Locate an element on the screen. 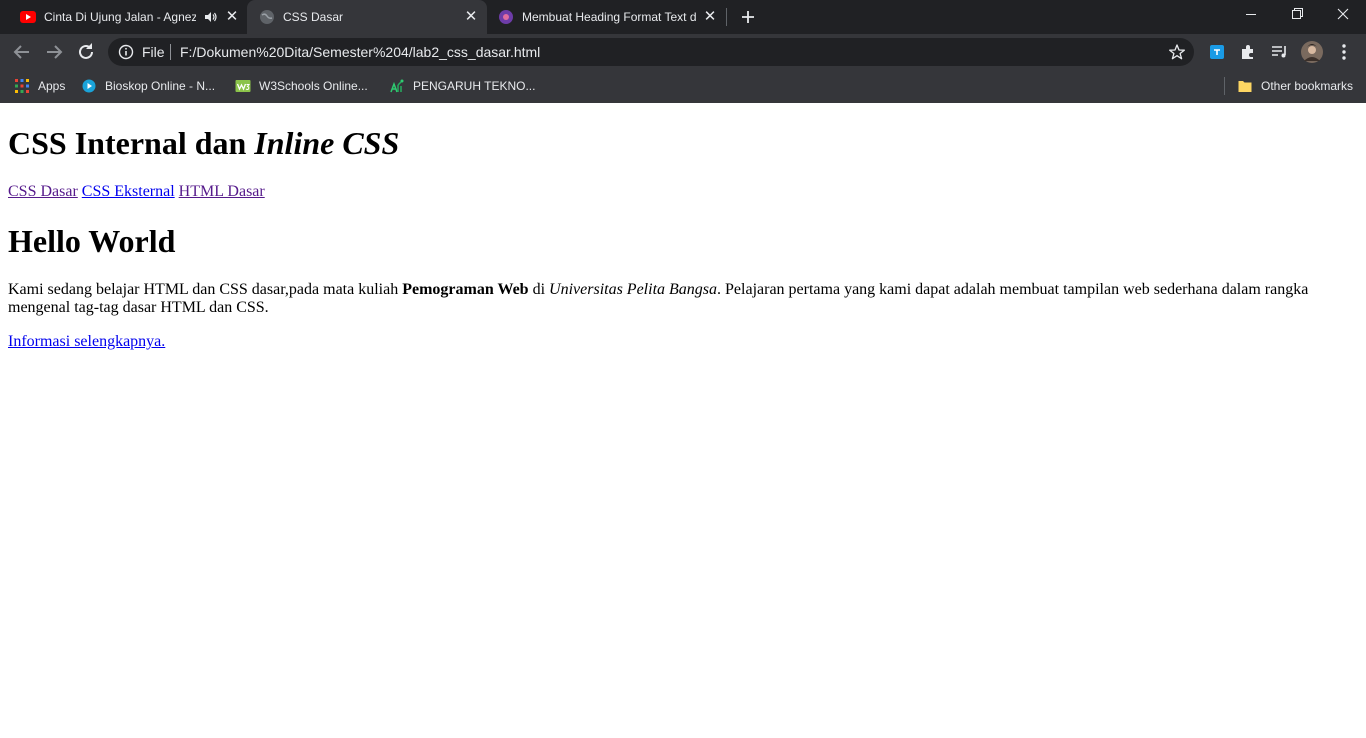  info-icon is located at coordinates (126, 52).